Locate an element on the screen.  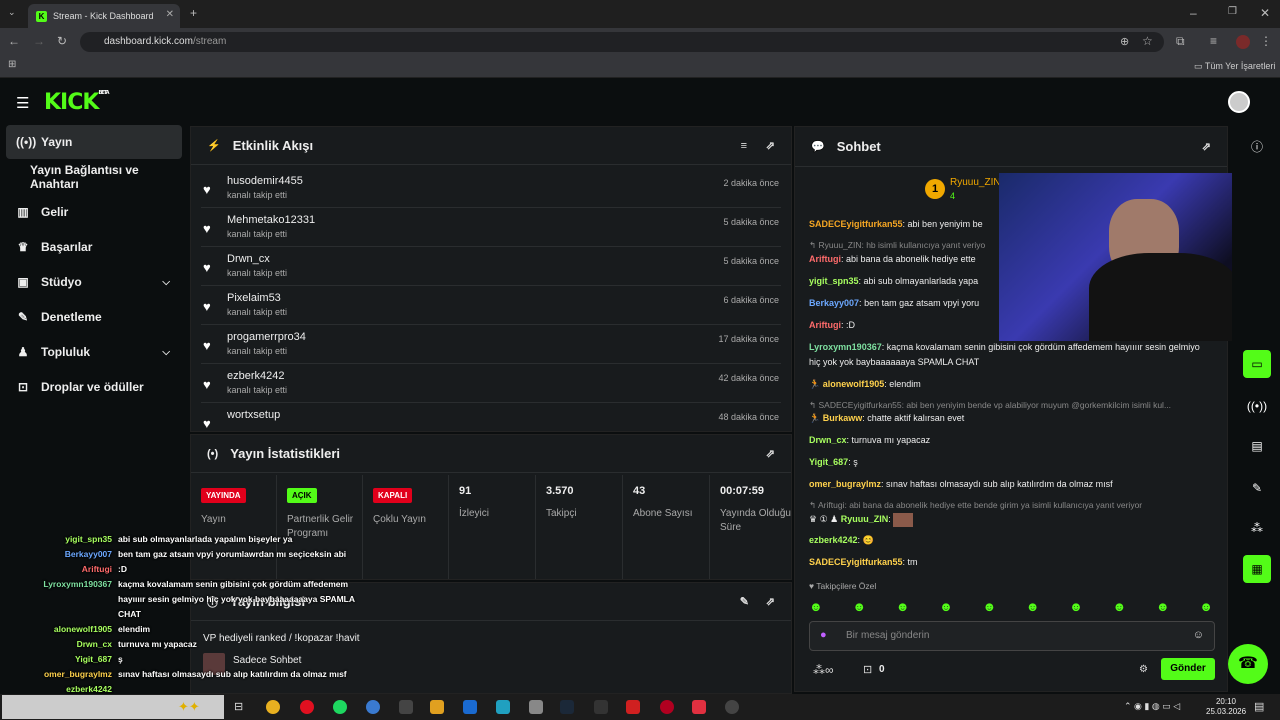
chat-username: yigit_spn35 is located at coordinates (834, 281).